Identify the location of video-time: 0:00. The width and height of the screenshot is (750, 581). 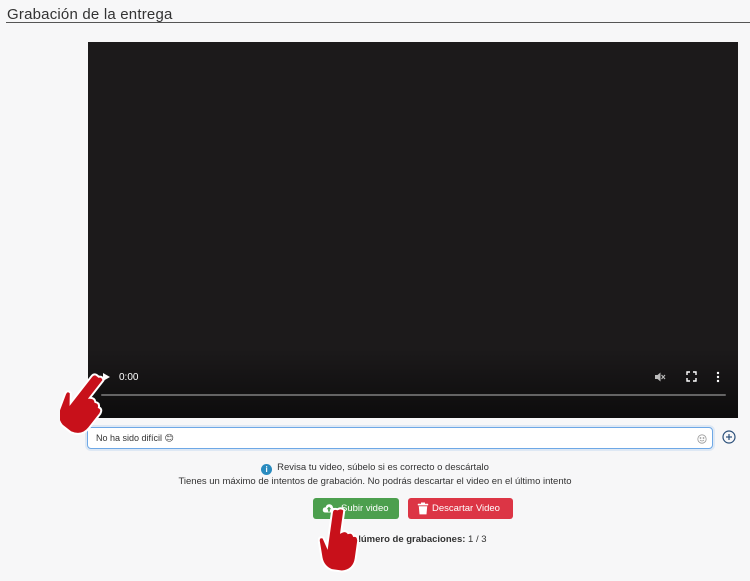
(129, 377).